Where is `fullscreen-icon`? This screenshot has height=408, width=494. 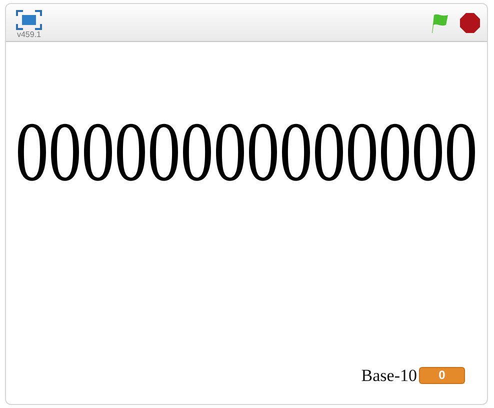
fullscreen-icon is located at coordinates (29, 20).